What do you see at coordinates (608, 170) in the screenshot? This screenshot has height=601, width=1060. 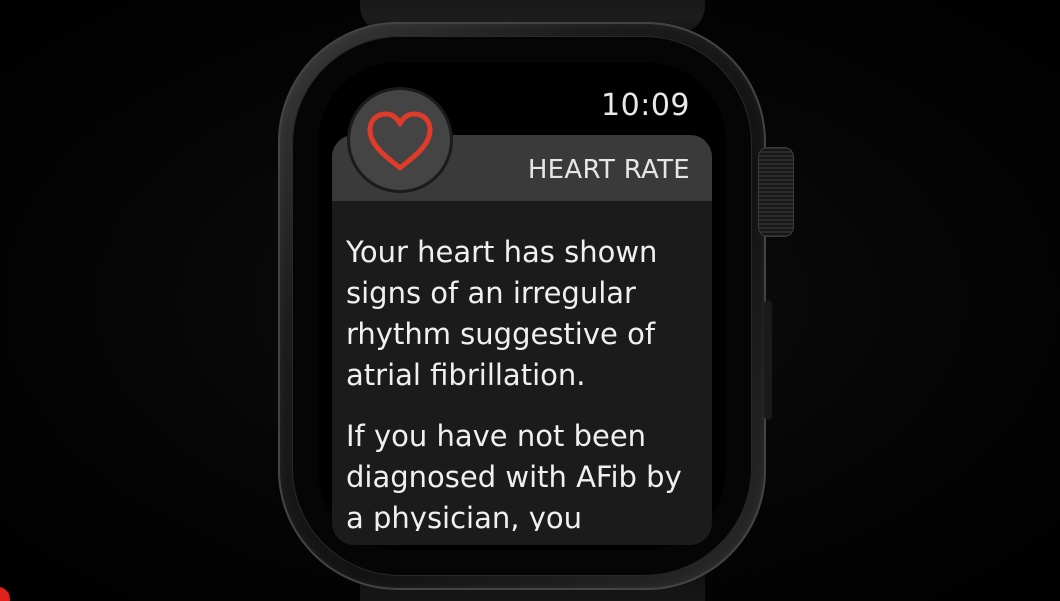 I see `notification-app-title: HEART RATE` at bounding box center [608, 170].